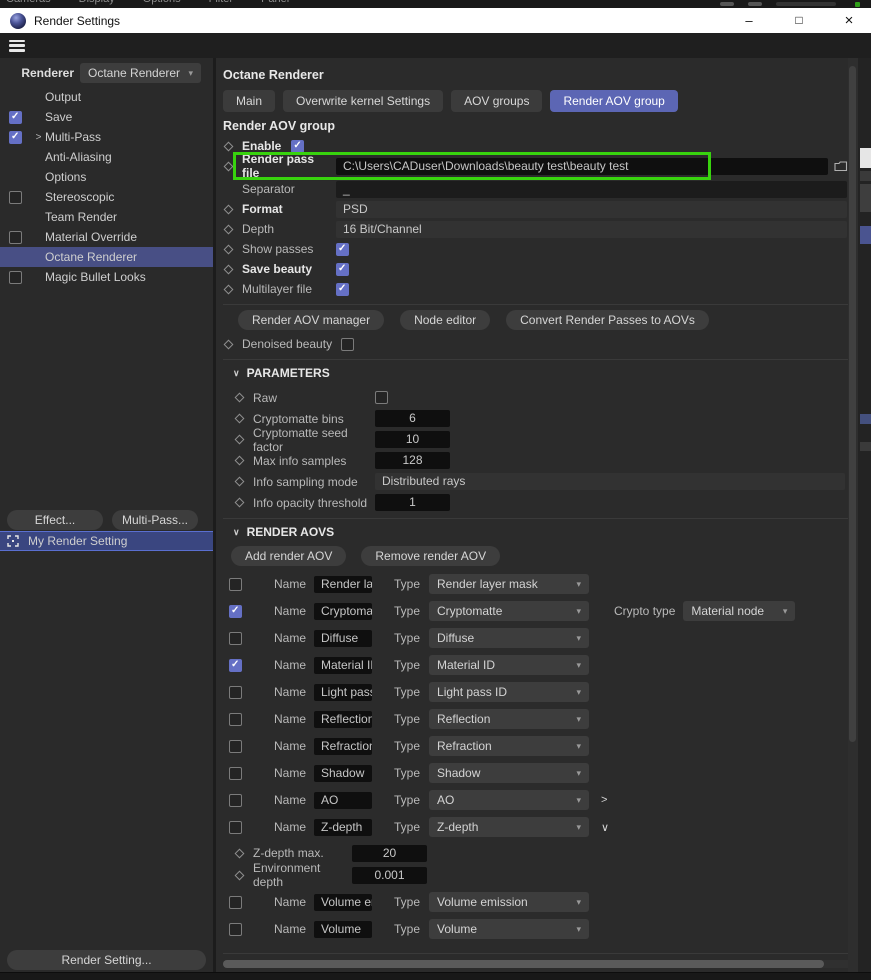 The image size is (871, 980). What do you see at coordinates (604, 800) in the screenshot?
I see `scroll-right-arrow-icon: >` at bounding box center [604, 800].